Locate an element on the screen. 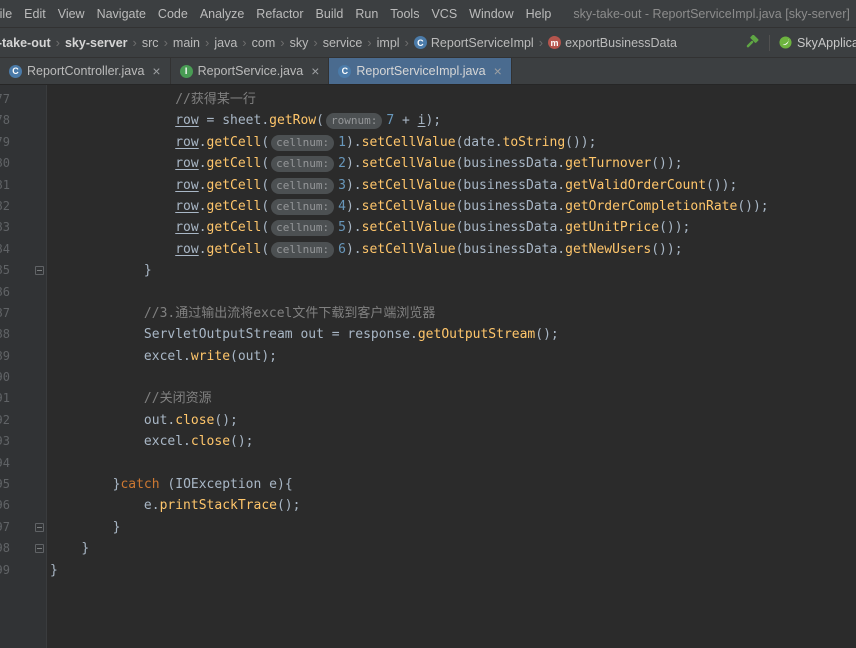  line-number: 78 is located at coordinates (5, 120).